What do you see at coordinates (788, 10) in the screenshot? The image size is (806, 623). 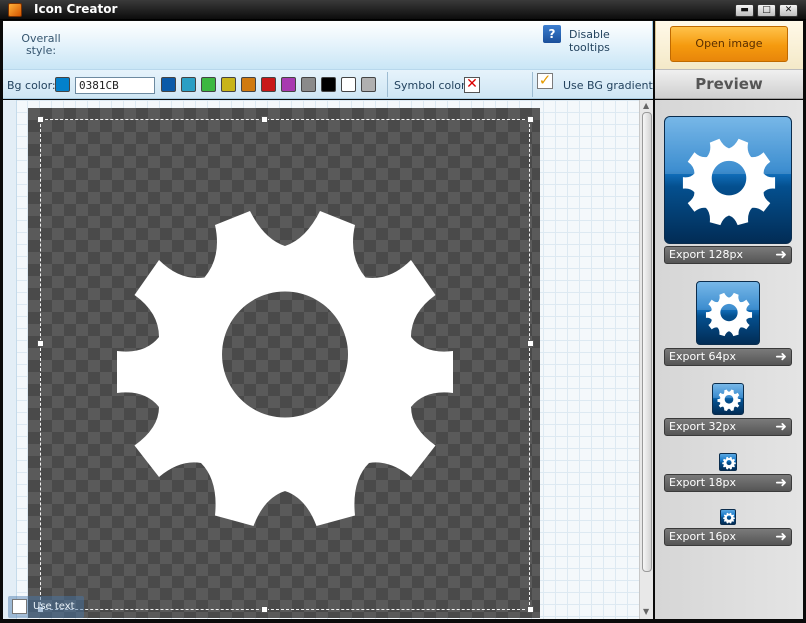 I see `close-button: ✕` at bounding box center [788, 10].